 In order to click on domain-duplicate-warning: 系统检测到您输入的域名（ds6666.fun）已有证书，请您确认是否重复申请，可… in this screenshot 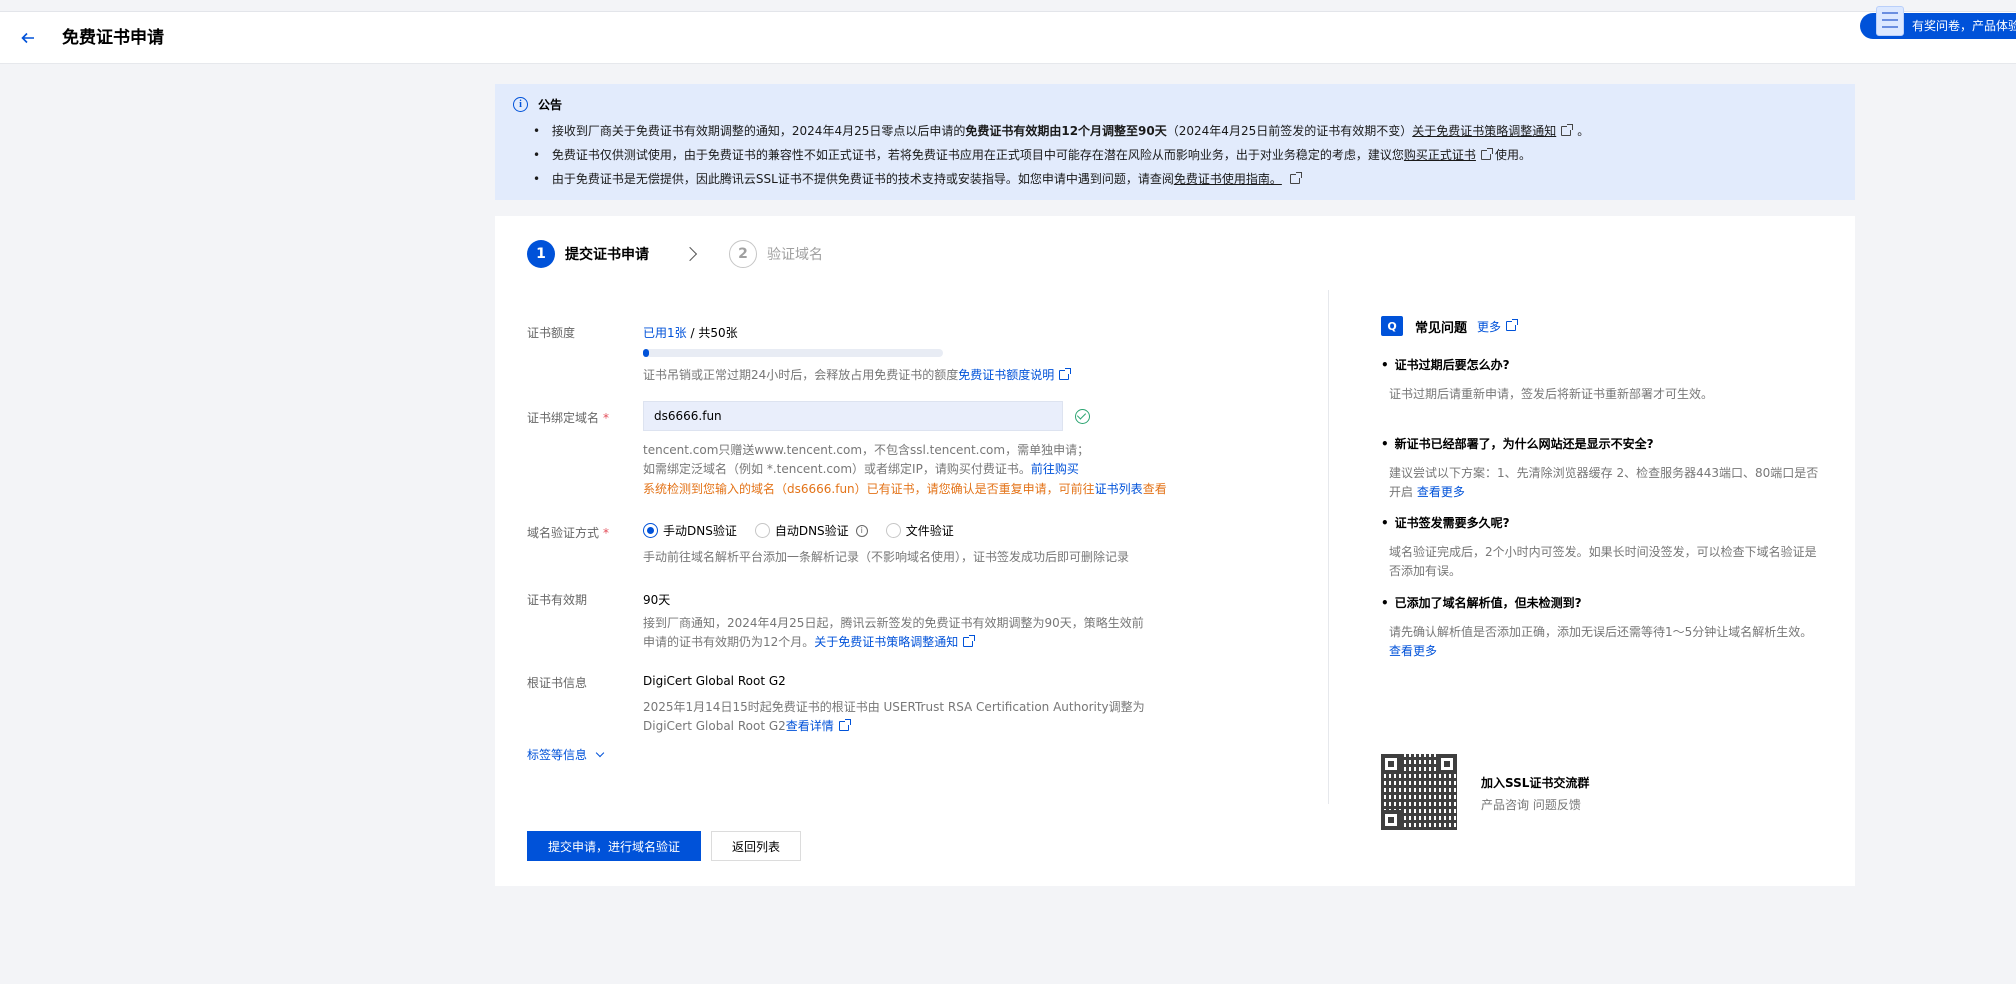, I will do `click(905, 489)`.